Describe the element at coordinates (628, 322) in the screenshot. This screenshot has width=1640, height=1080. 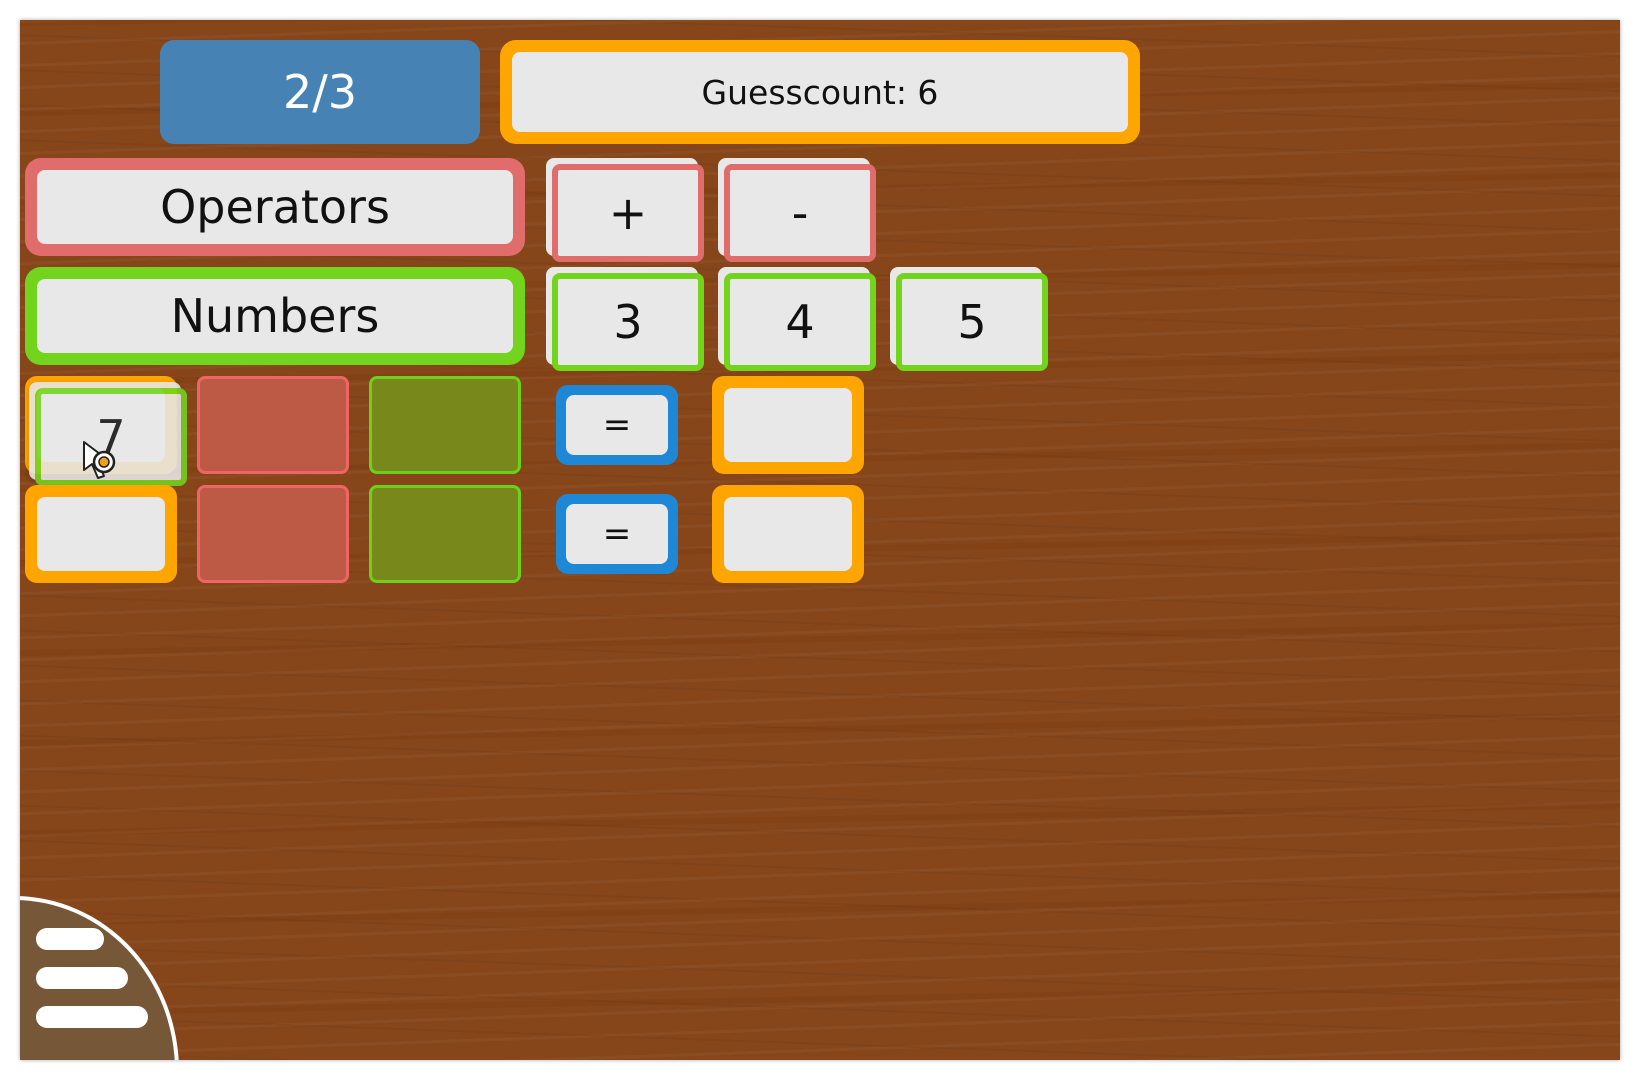
I see `number-tile-label: 3` at that location.